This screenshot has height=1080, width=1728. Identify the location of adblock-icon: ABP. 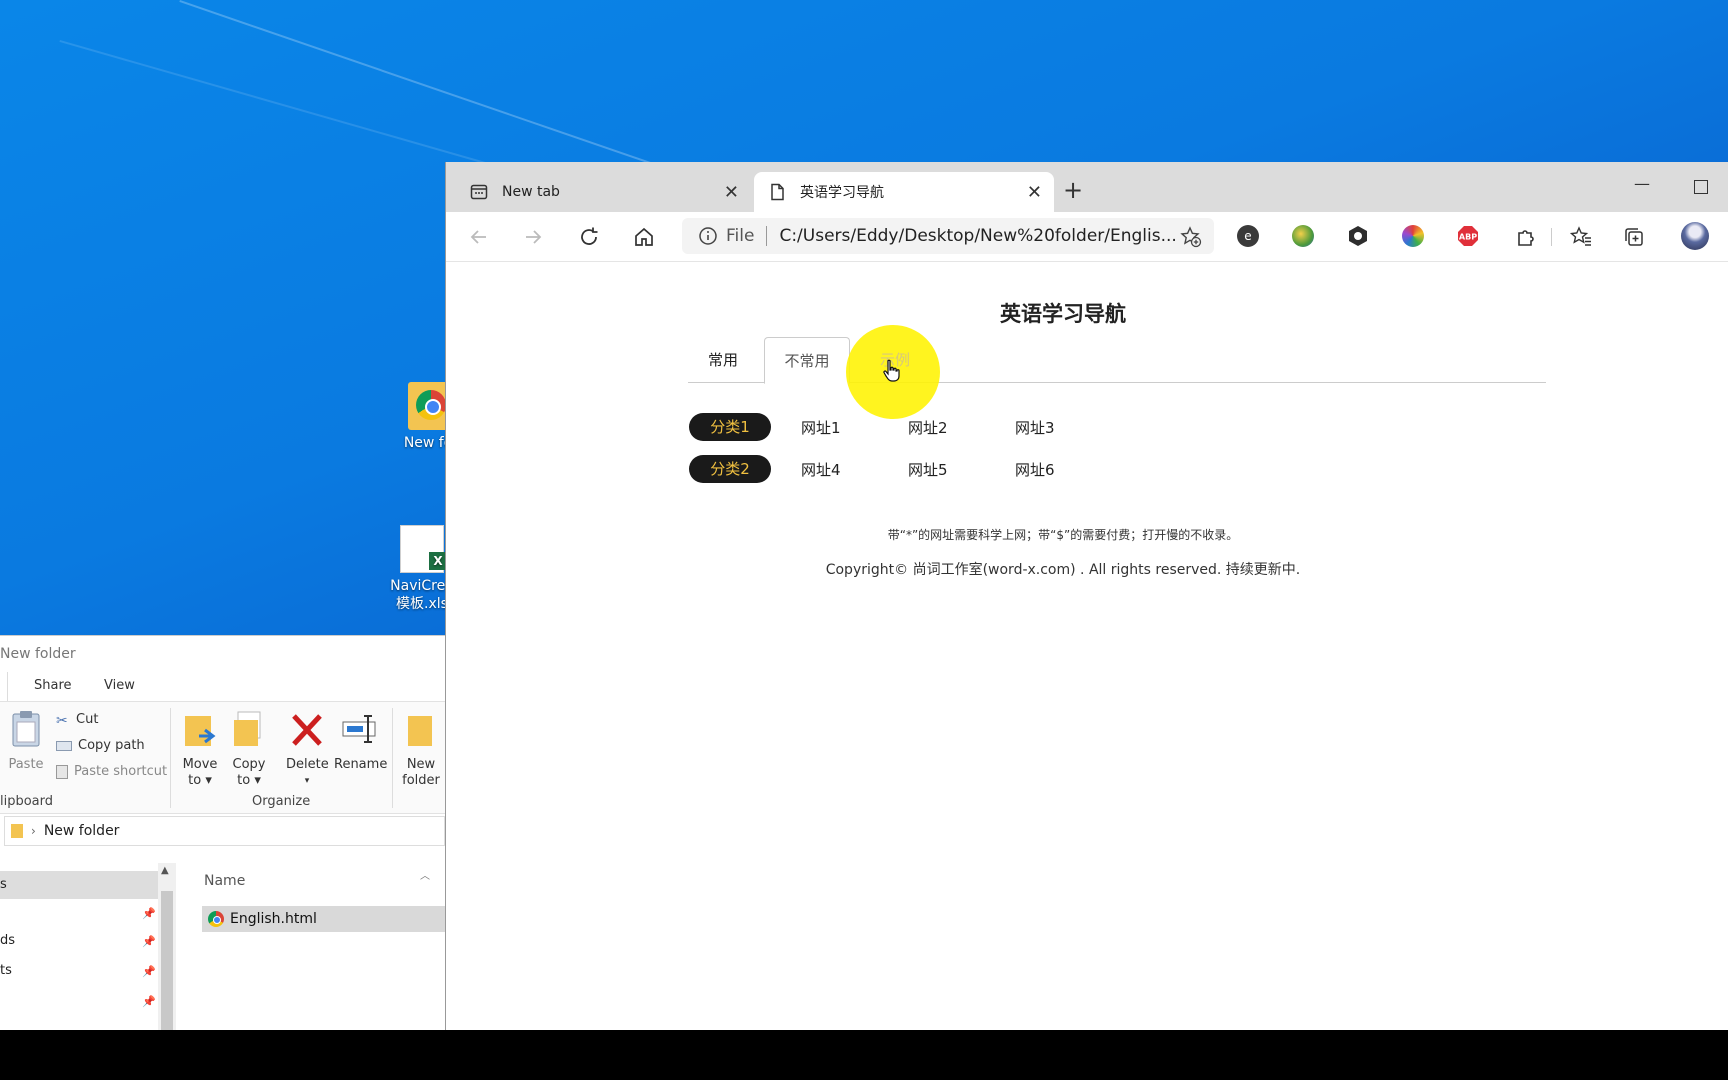
(1468, 236).